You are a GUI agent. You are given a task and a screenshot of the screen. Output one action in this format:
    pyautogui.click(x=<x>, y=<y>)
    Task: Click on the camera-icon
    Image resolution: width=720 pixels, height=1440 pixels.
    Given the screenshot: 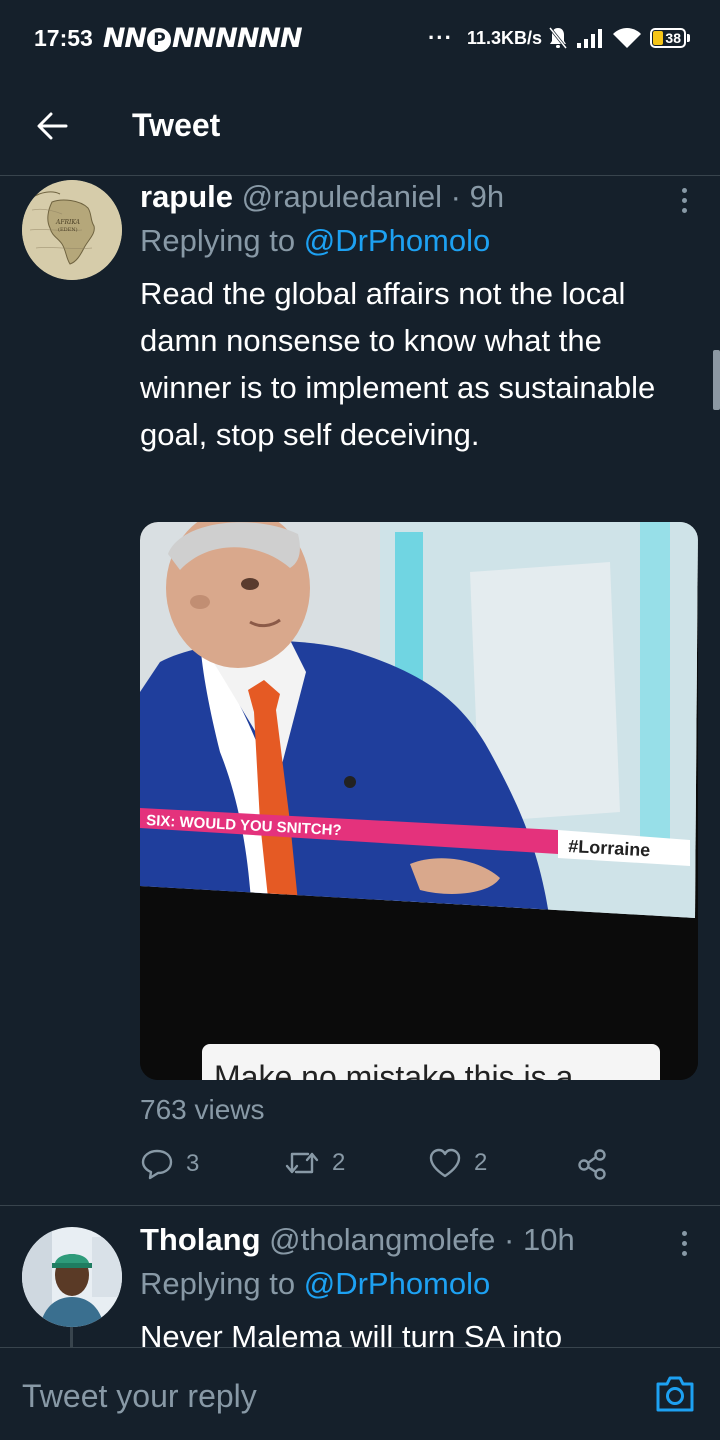 What is the action you would take?
    pyautogui.click(x=675, y=1394)
    